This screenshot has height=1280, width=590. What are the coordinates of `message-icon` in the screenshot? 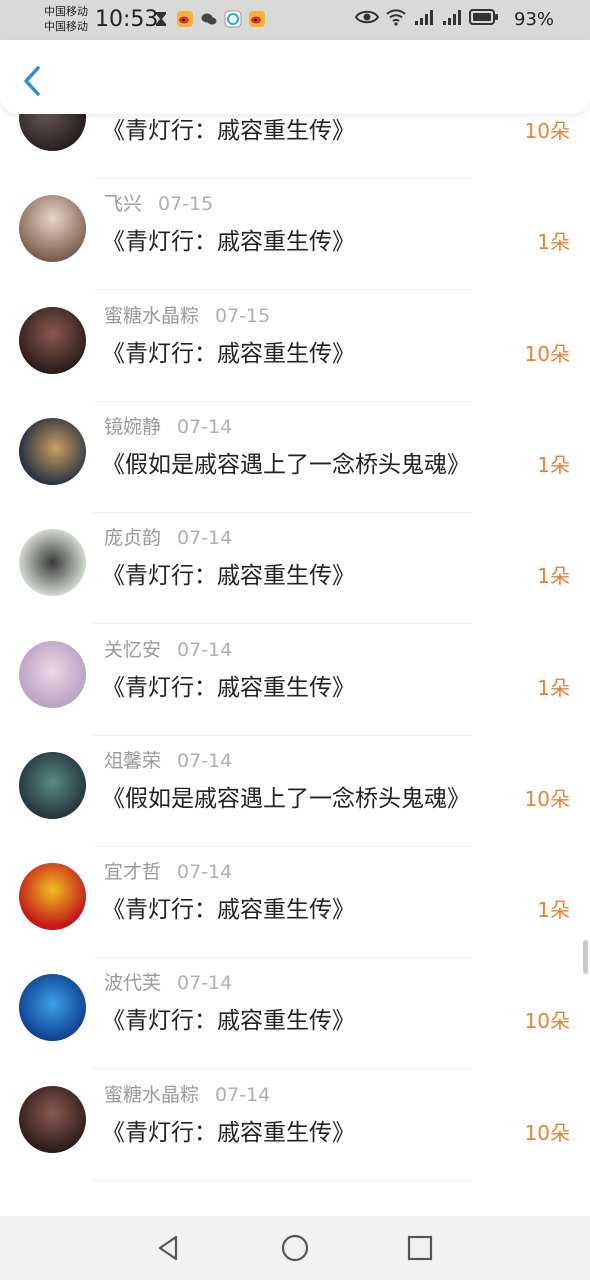 It's located at (233, 19).